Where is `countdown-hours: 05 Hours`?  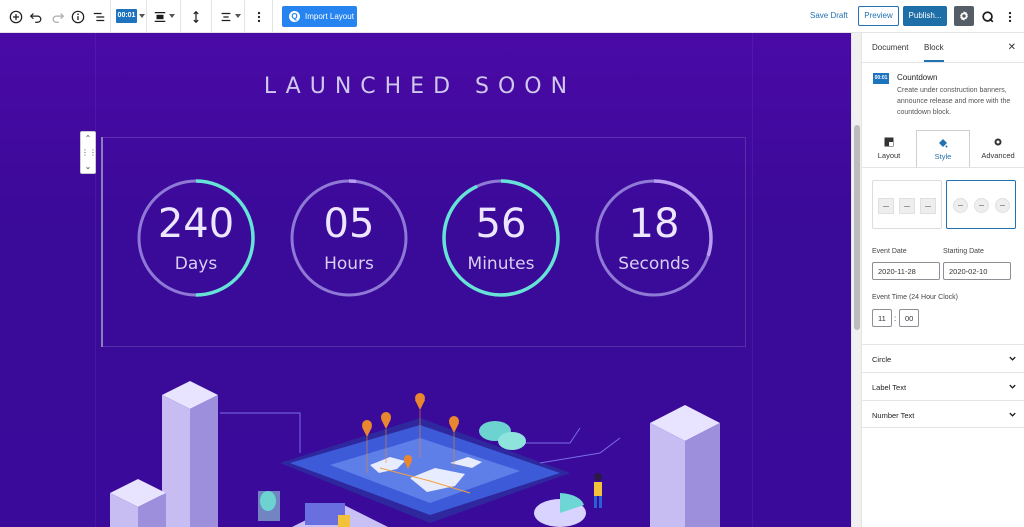
countdown-hours: 05 Hours is located at coordinates (349, 238).